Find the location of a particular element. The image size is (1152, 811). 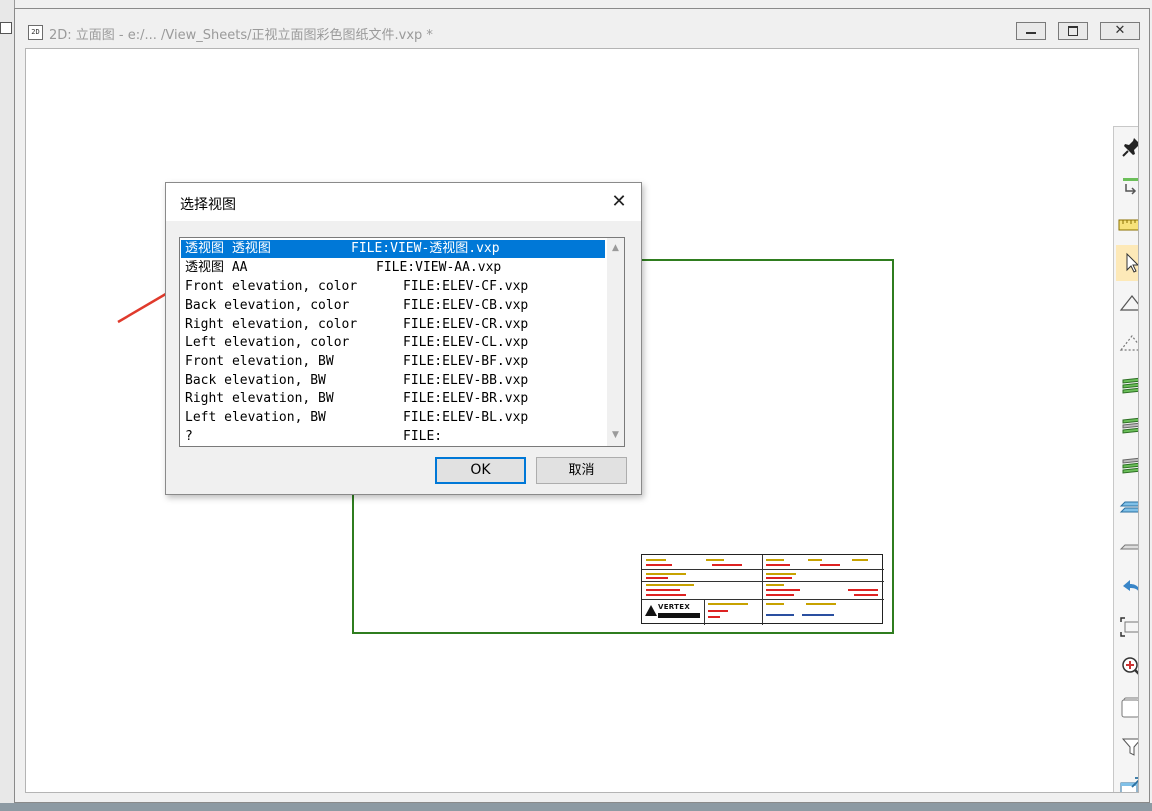

cancel-button: 取消 is located at coordinates (581, 470).